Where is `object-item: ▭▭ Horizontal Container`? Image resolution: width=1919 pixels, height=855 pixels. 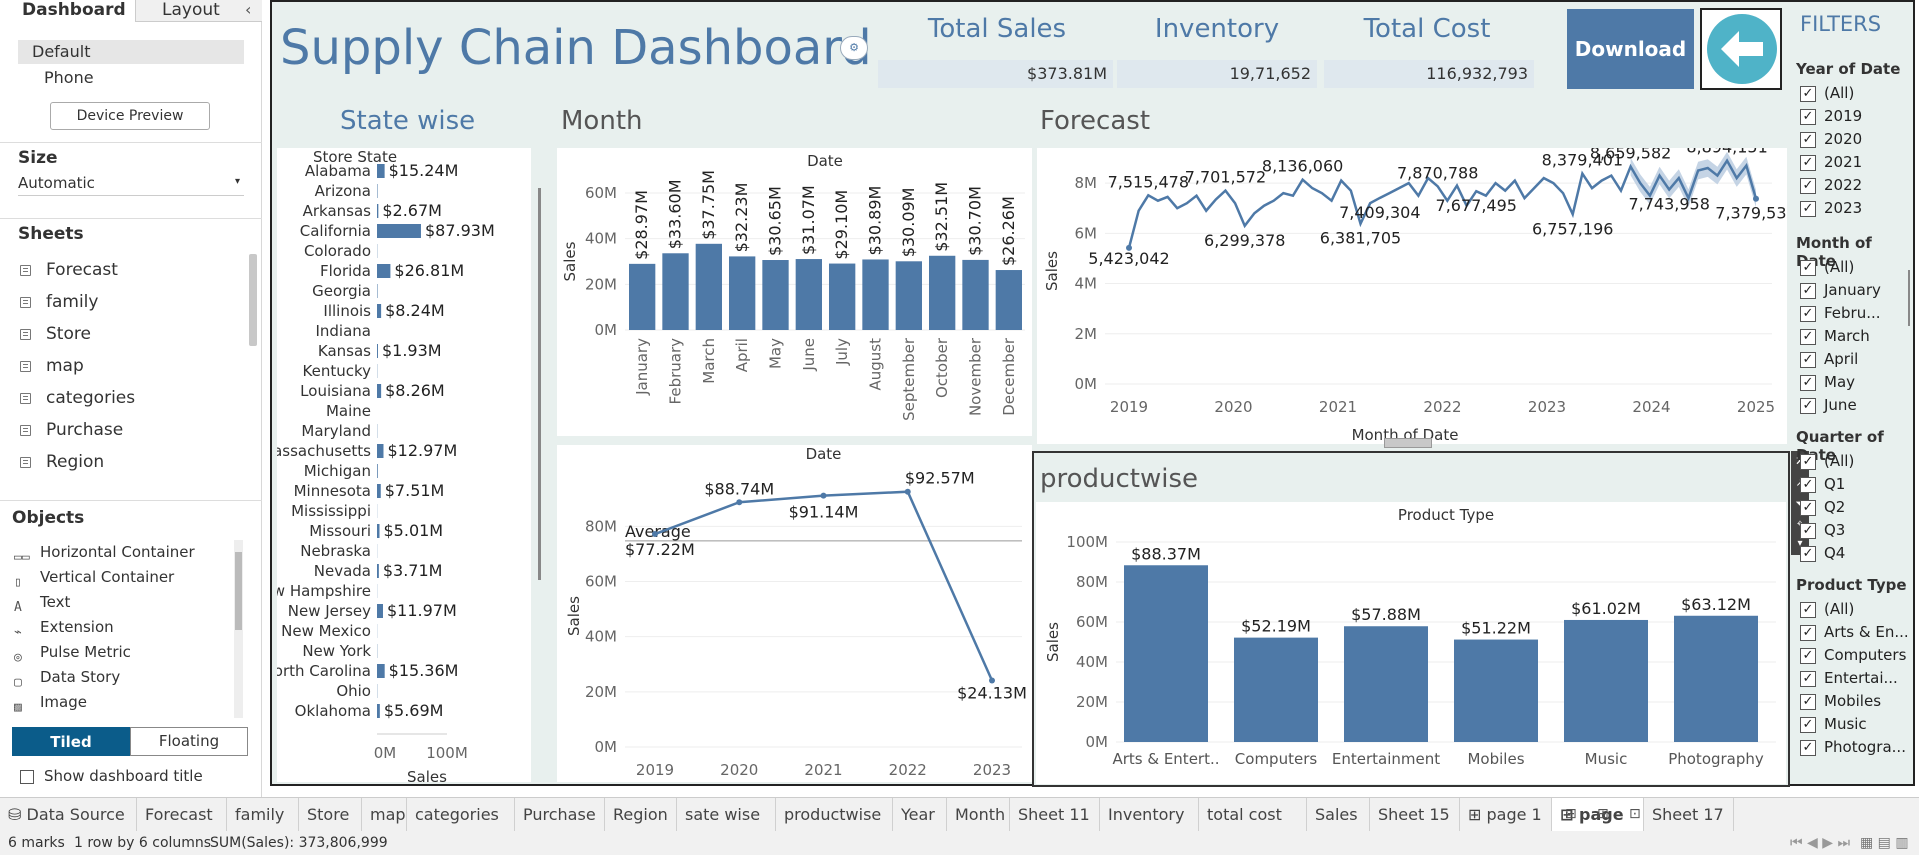 object-item: ▭▭ Horizontal Container is located at coordinates (120, 552).